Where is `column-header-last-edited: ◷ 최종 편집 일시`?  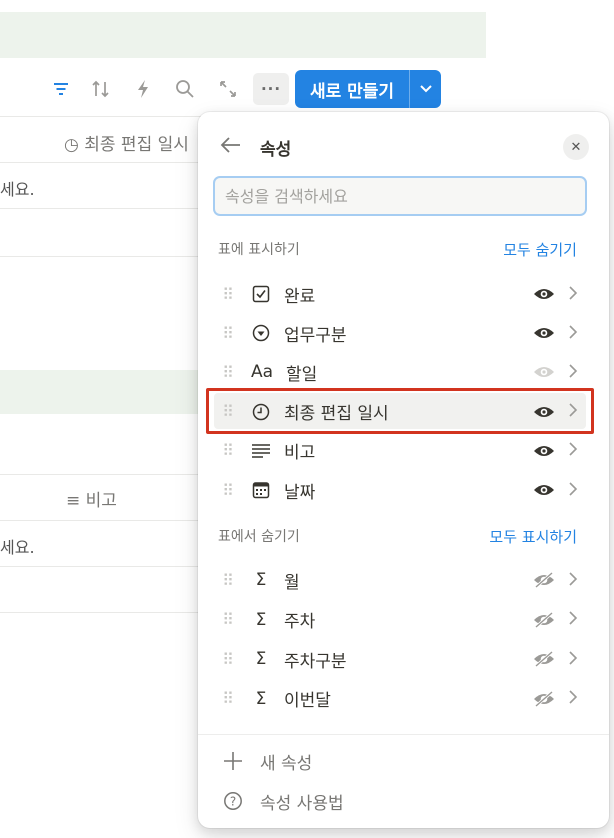 column-header-last-edited: ◷ 최종 편집 일시 is located at coordinates (126, 142).